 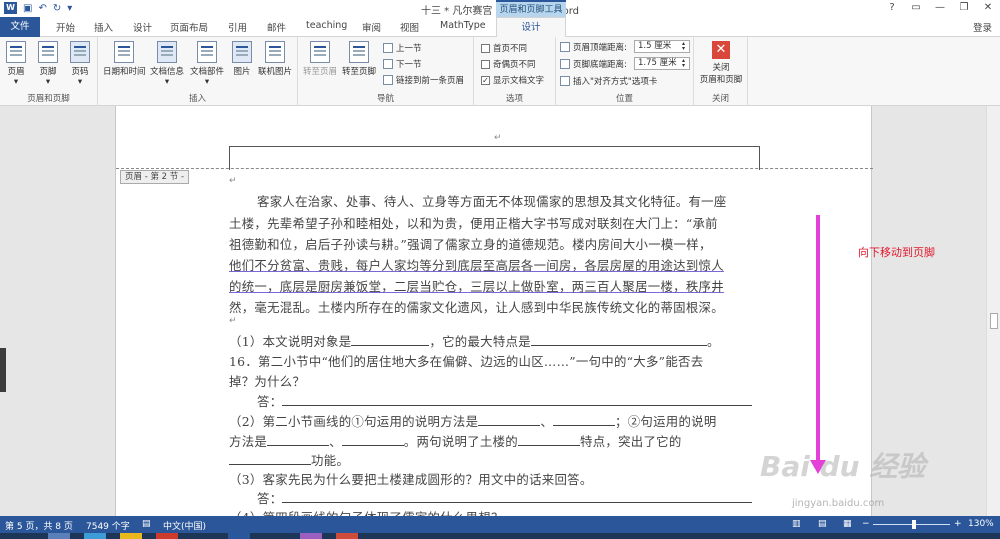 I want to click on window-controls: ? ▭ — ❐ ✕, so click(x=940, y=8).